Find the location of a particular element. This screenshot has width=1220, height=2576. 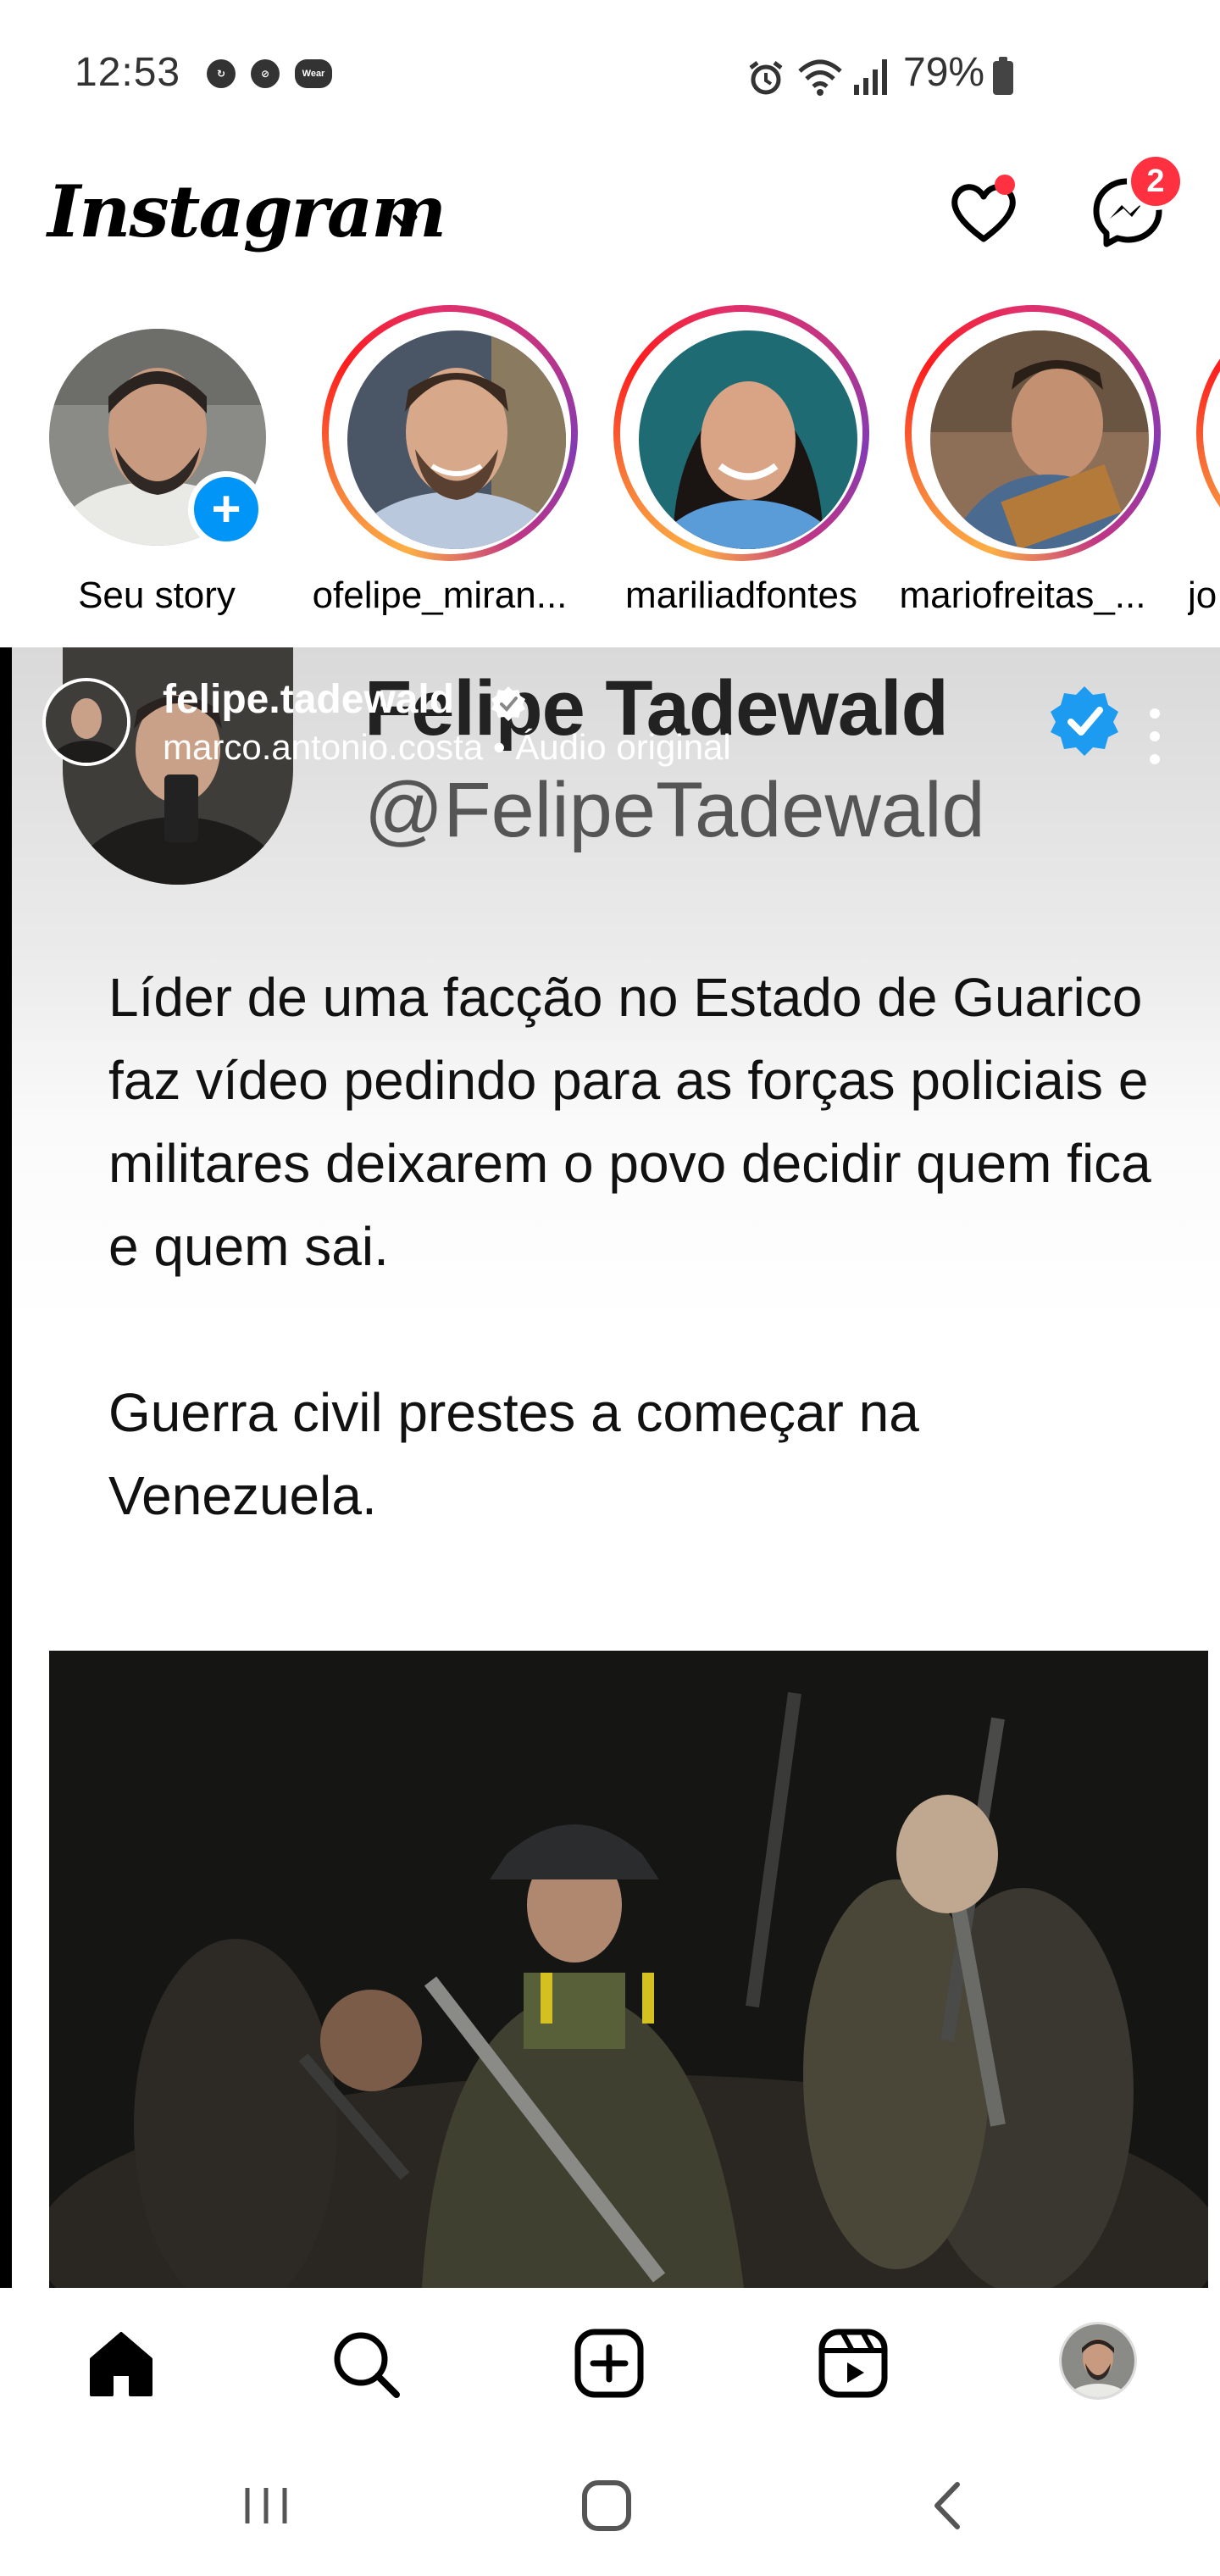

story-own: + Seu story is located at coordinates (135, 474).